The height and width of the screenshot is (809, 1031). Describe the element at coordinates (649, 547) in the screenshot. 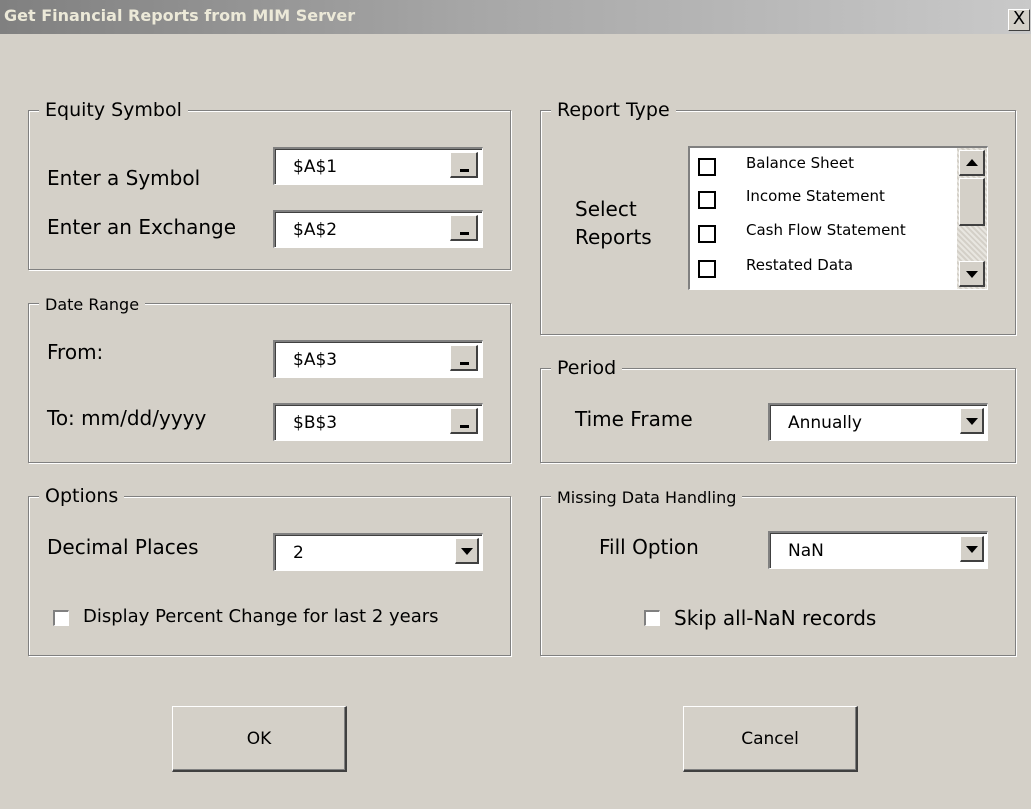

I see `fill-option-label: Fill Option` at that location.